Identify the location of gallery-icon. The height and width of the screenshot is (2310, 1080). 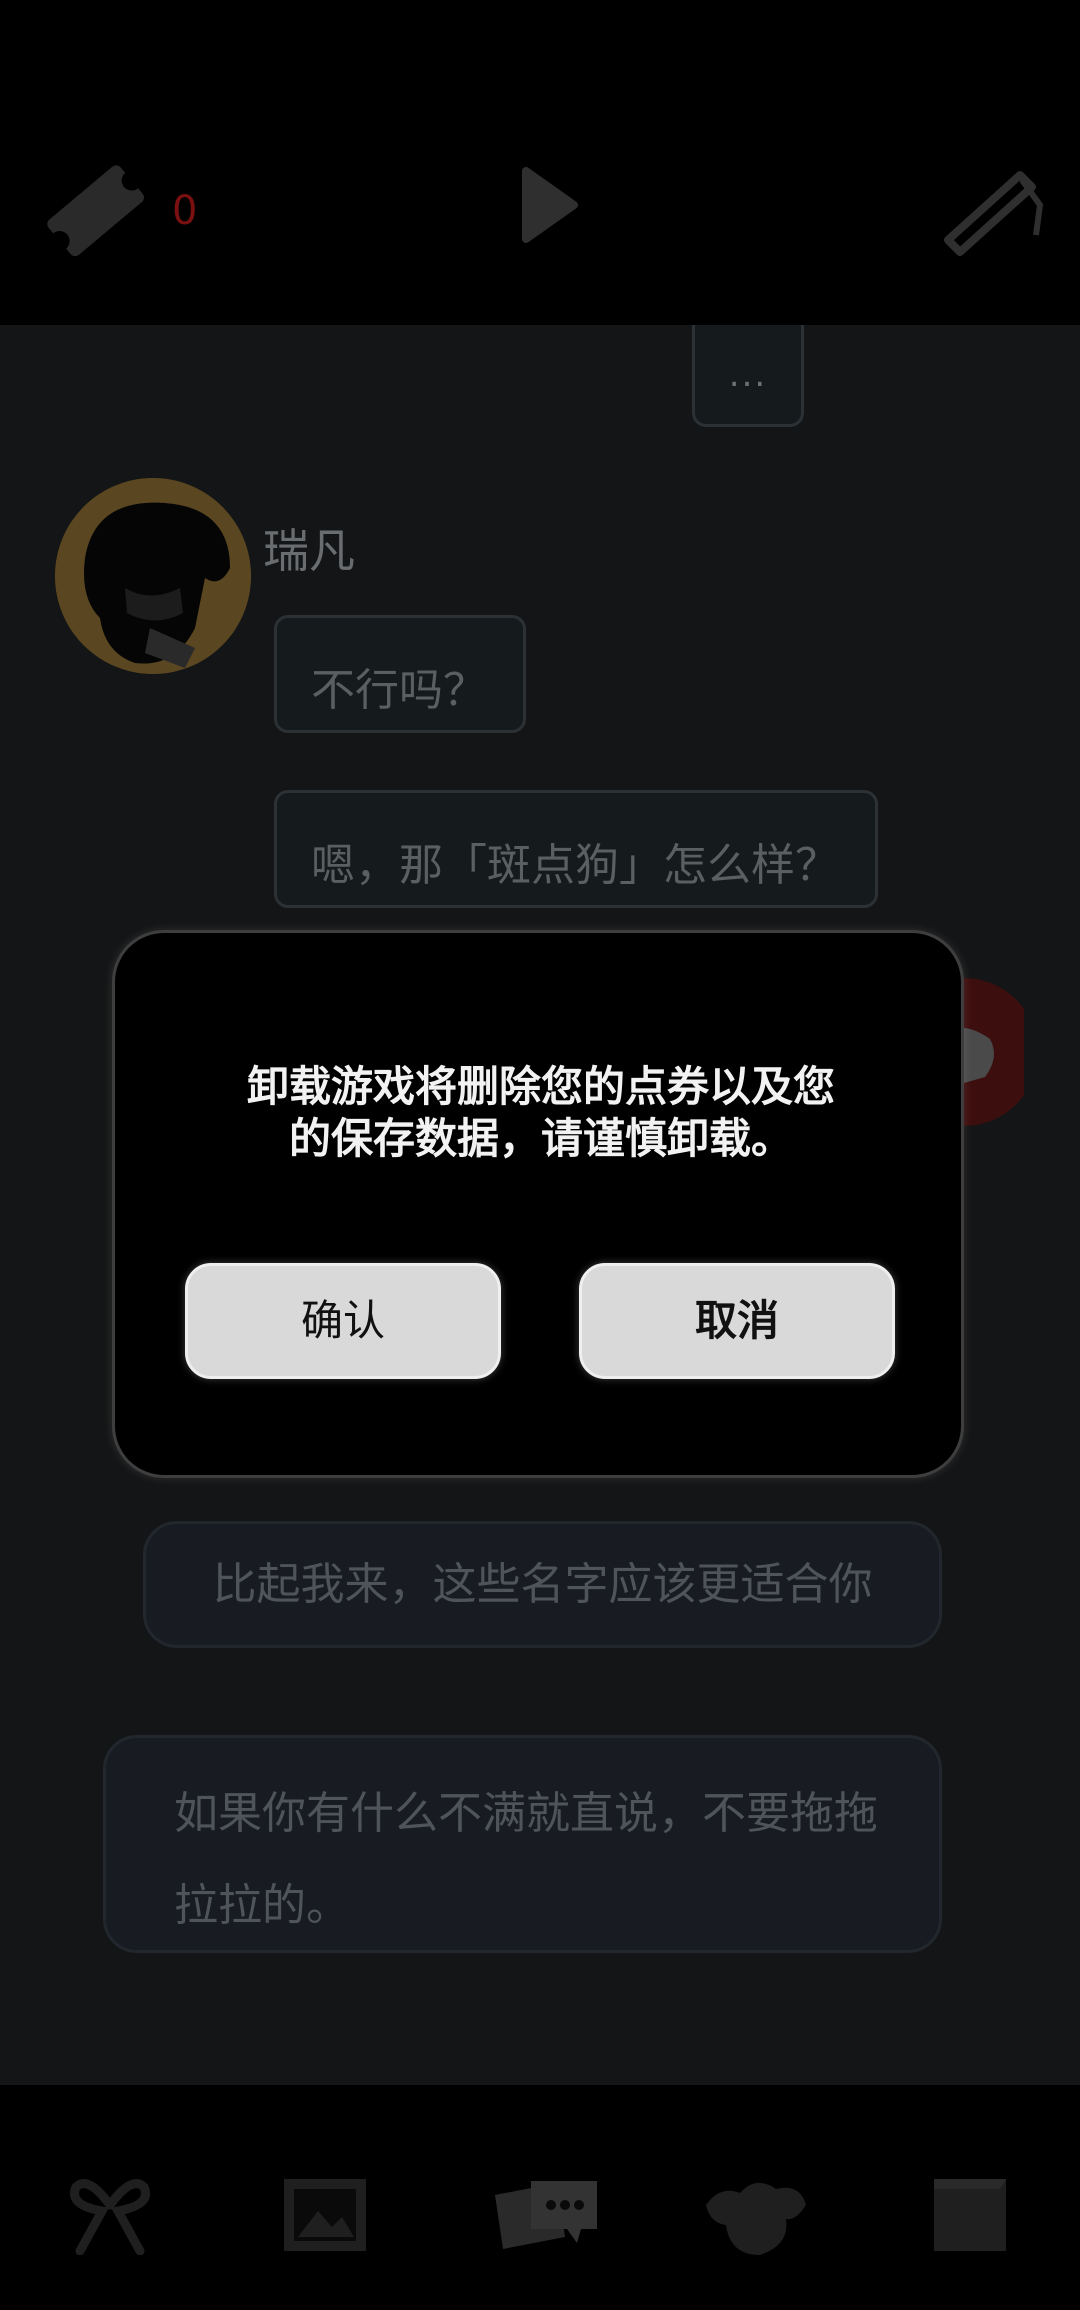
(325, 2215).